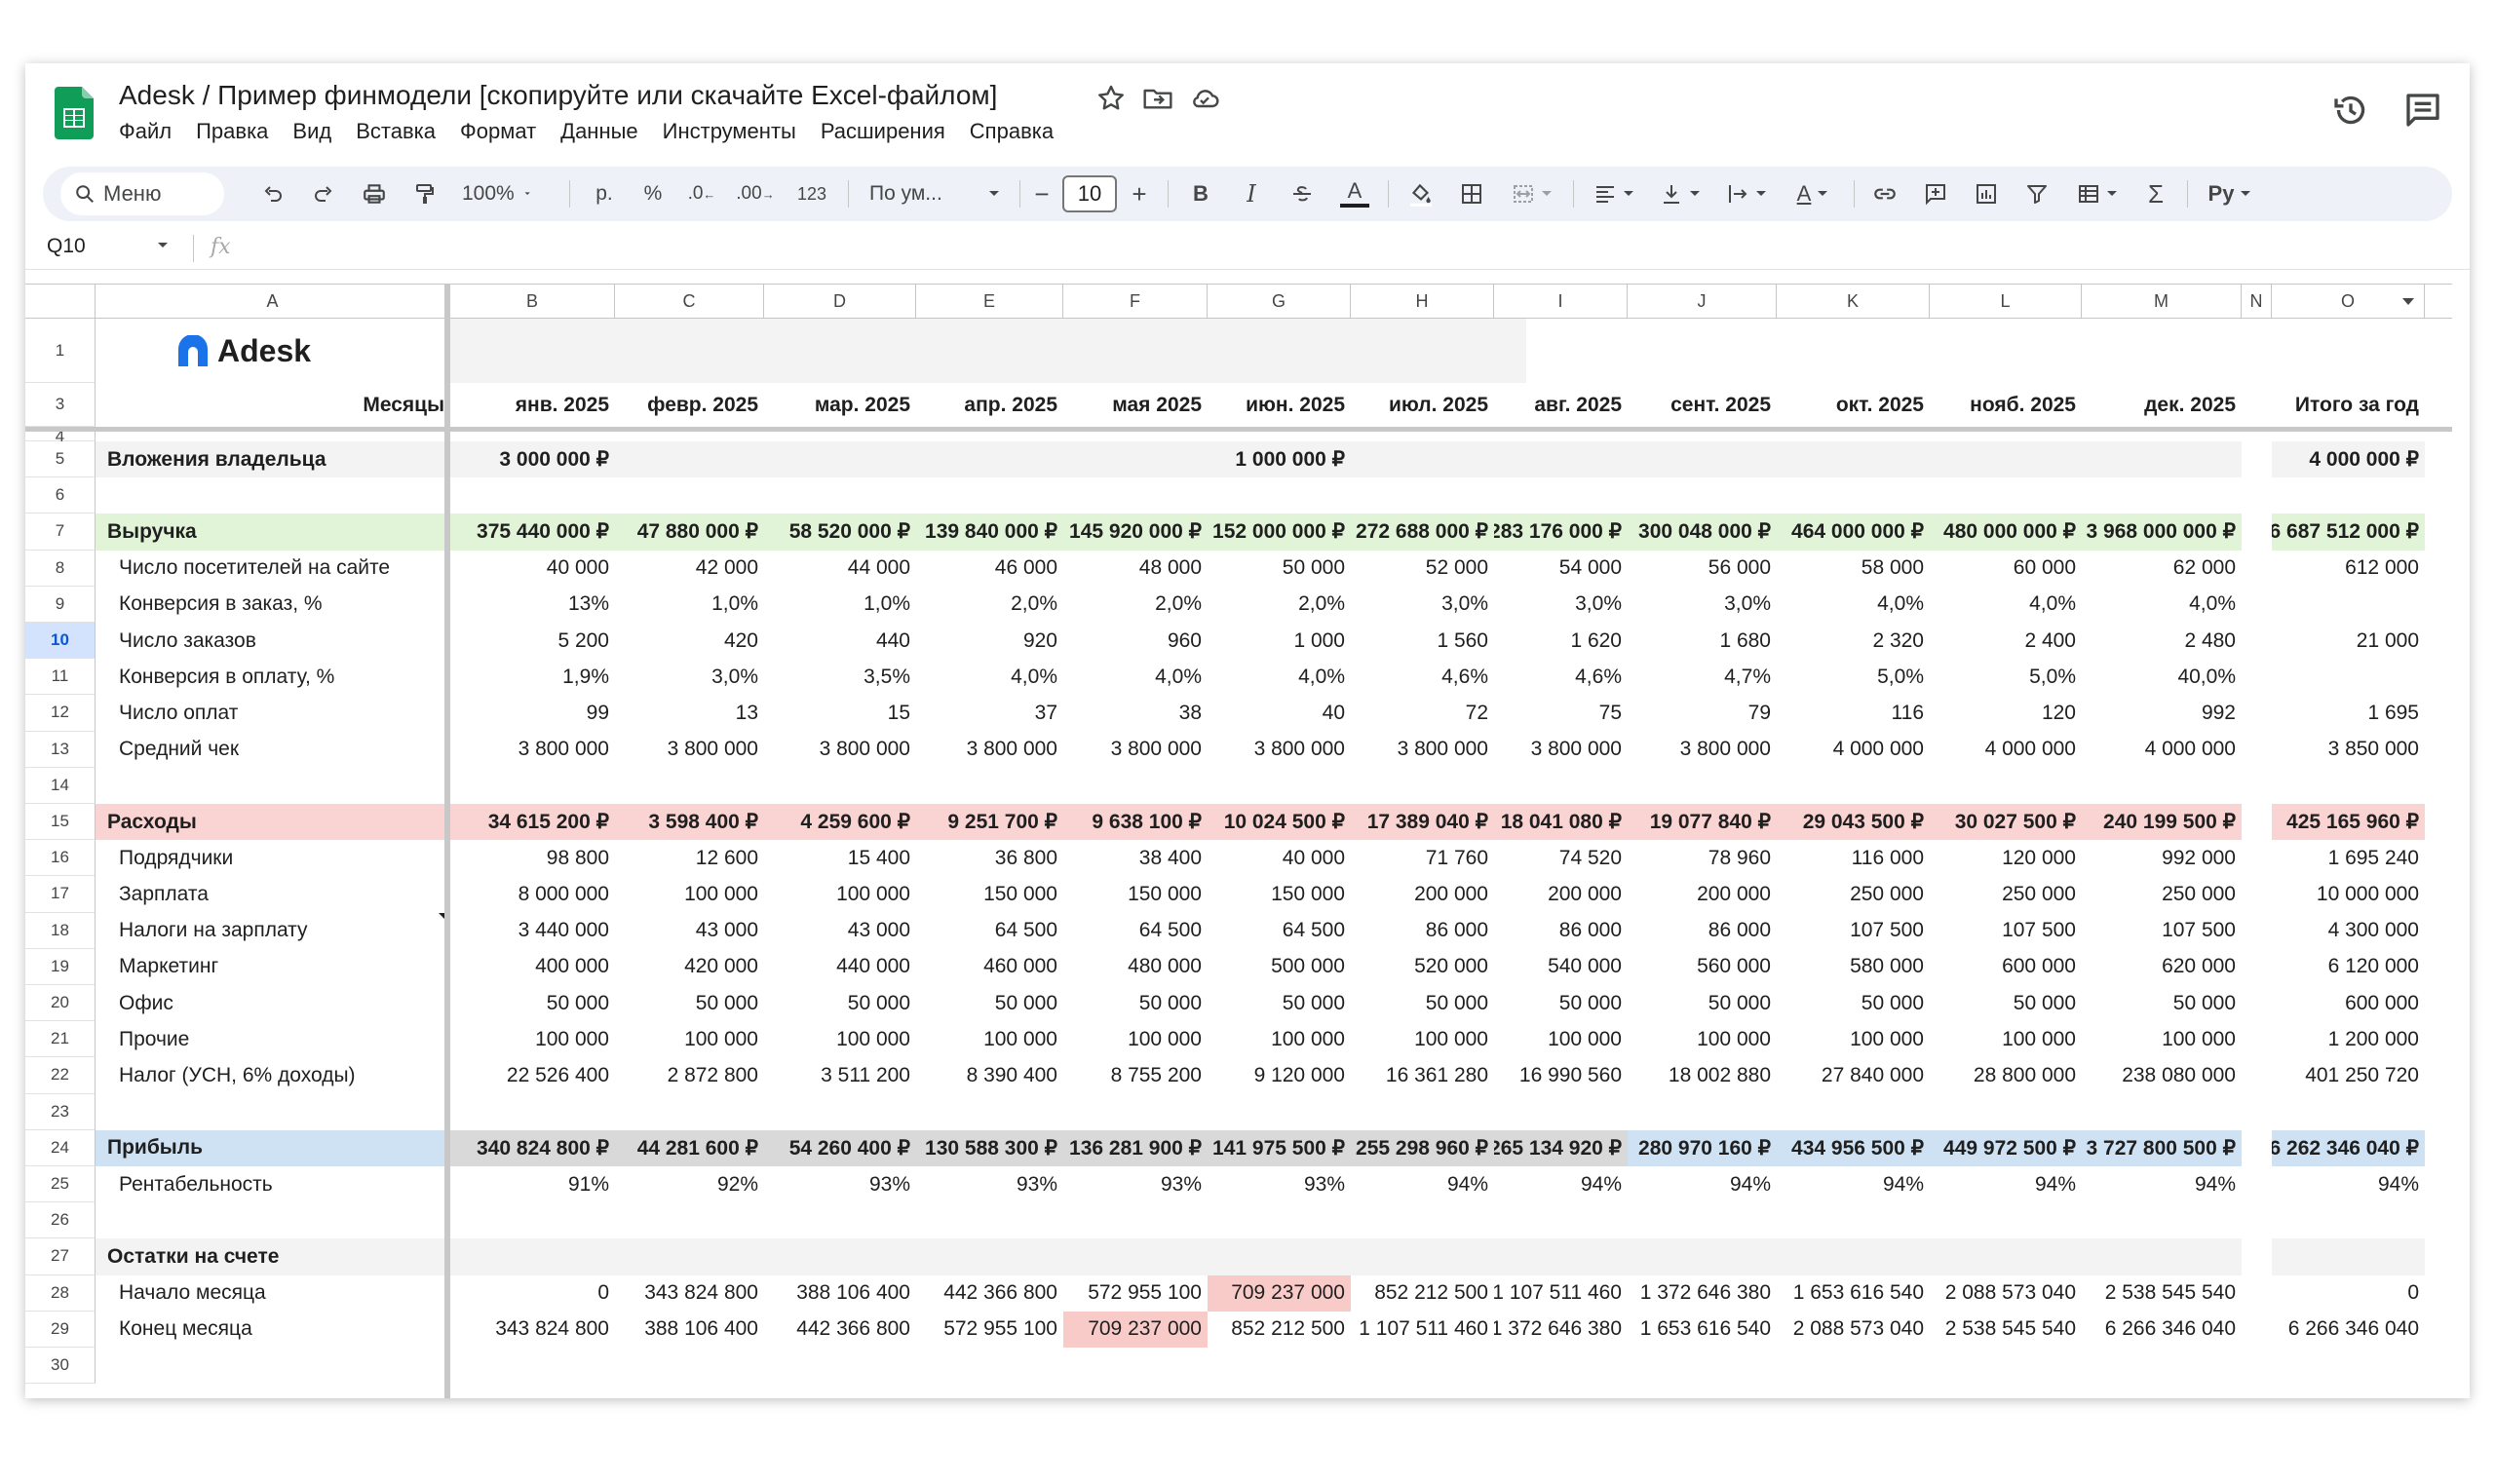 The height and width of the screenshot is (1484, 2495). I want to click on grid-cell-n22, so click(2257, 1075).